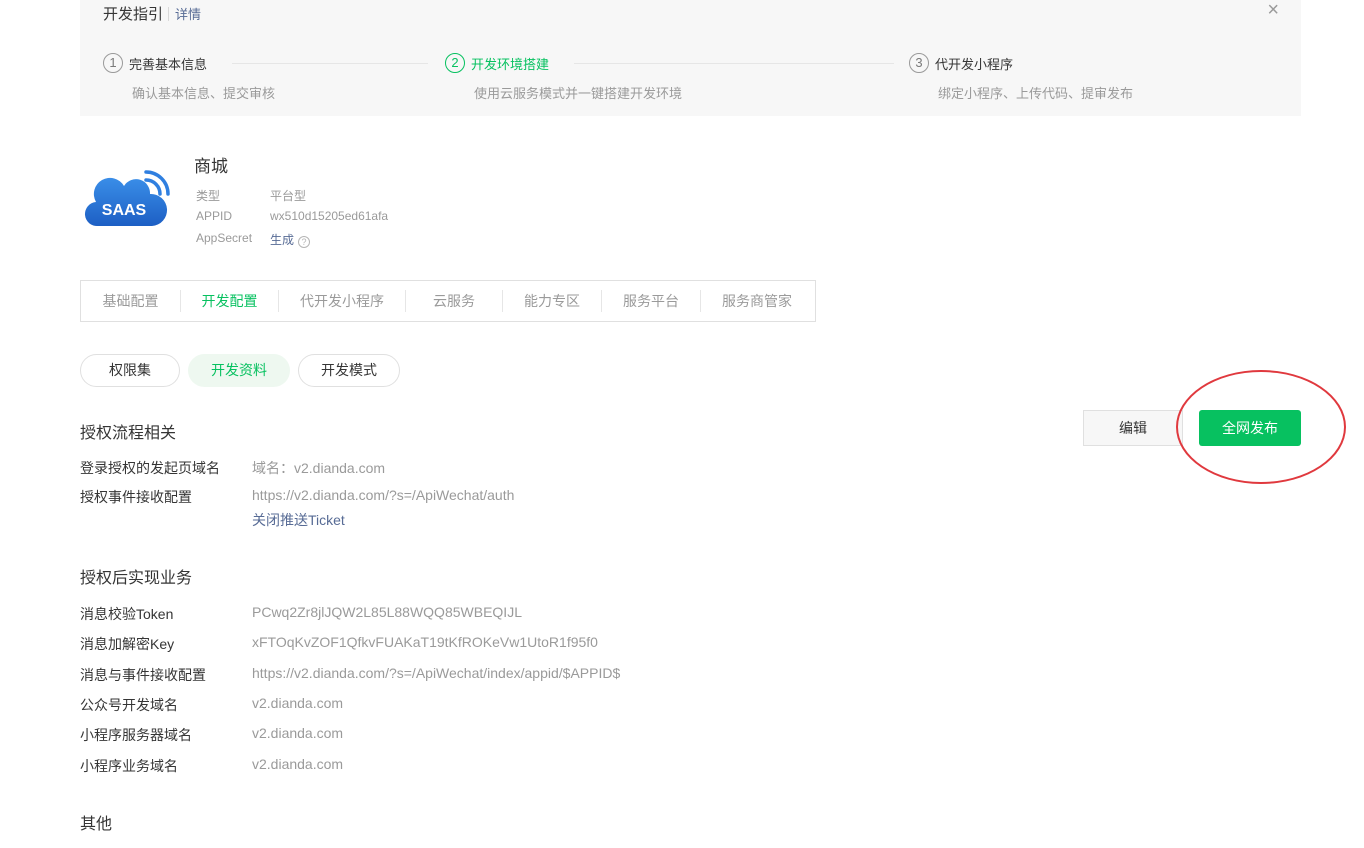 This screenshot has width=1364, height=848. I want to click on main-tabs: 基础配置 开发配置 代开发小程序 云服务 能力专区 服务平台 服务商管家, so click(448, 301).